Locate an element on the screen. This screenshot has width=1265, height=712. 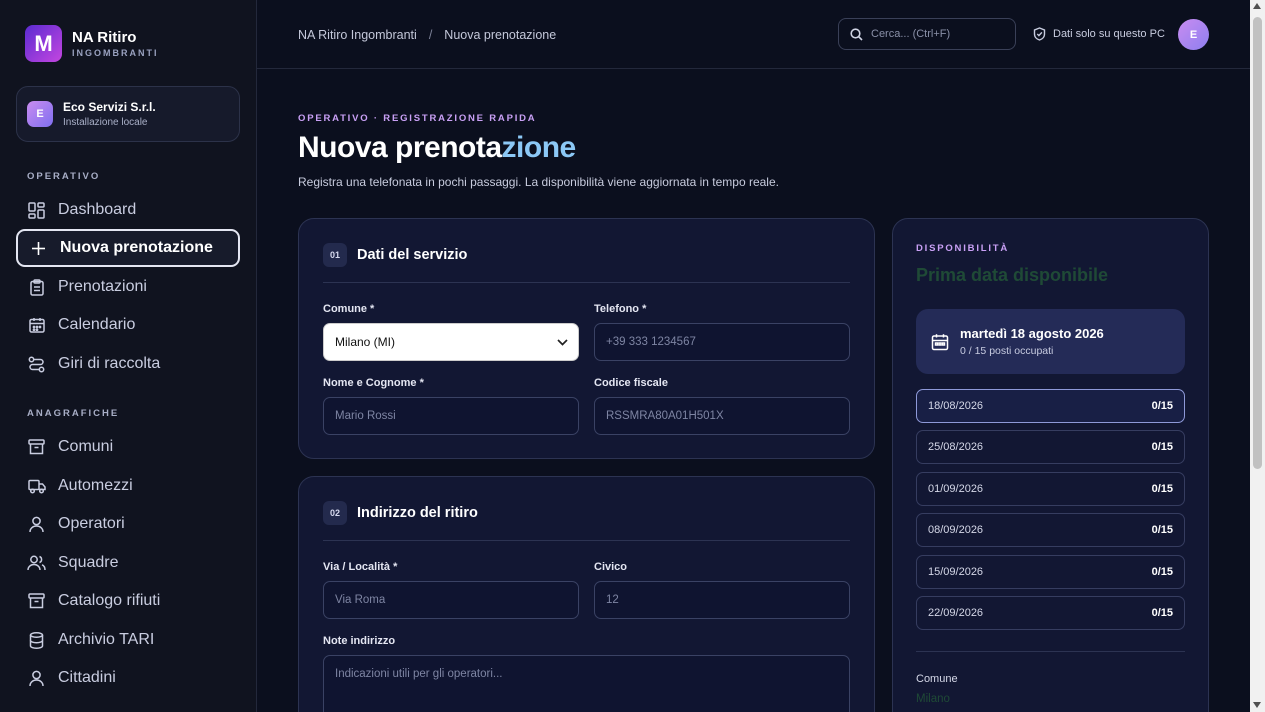
search-placeholder: Cerca... (Ctrl+F) is located at coordinates (911, 34).